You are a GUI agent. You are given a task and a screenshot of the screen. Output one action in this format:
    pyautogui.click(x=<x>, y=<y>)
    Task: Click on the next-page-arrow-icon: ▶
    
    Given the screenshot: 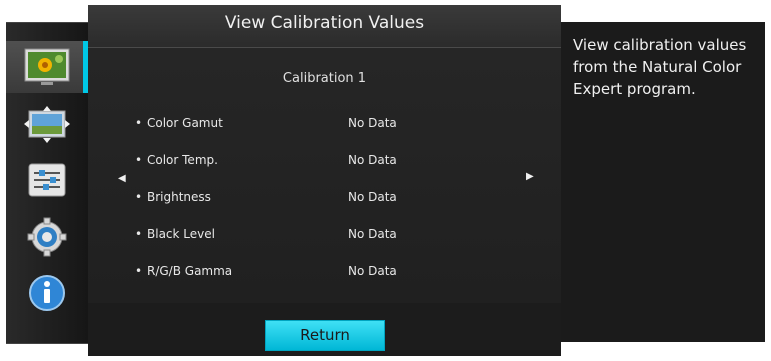 What is the action you would take?
    pyautogui.click(x=530, y=176)
    